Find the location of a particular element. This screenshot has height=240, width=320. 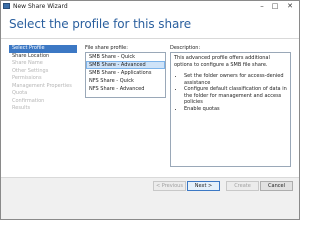

nav-step-permissions: Permissions is located at coordinates (43, 79).